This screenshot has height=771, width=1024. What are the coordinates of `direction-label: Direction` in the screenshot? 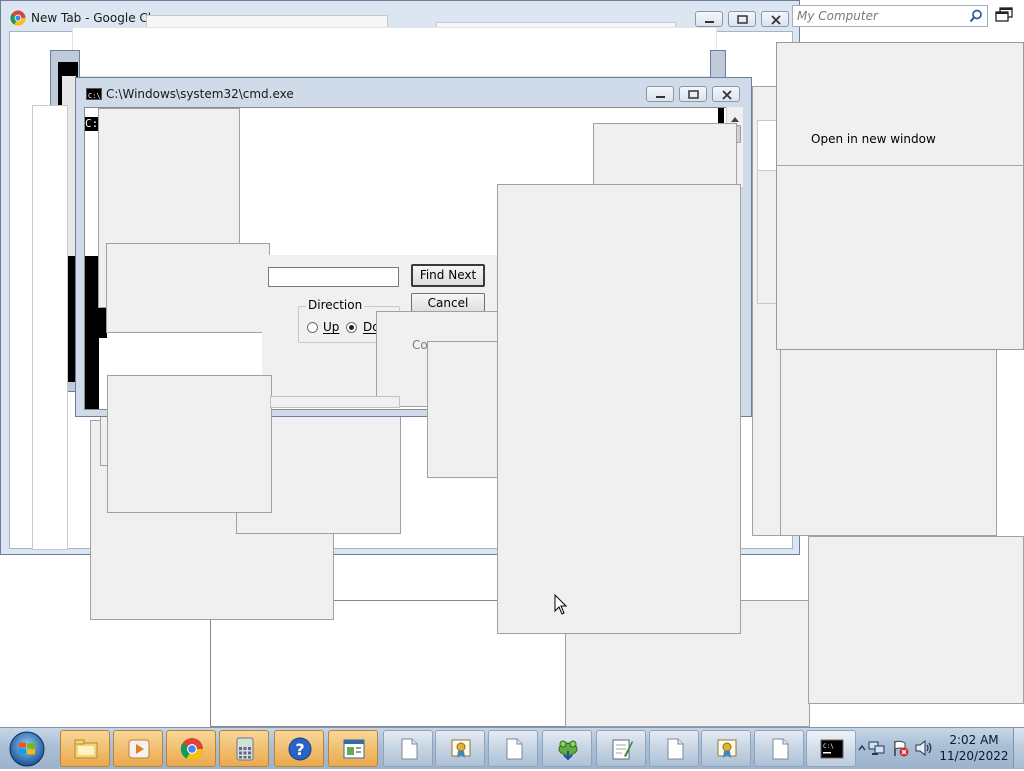 It's located at (335, 305).